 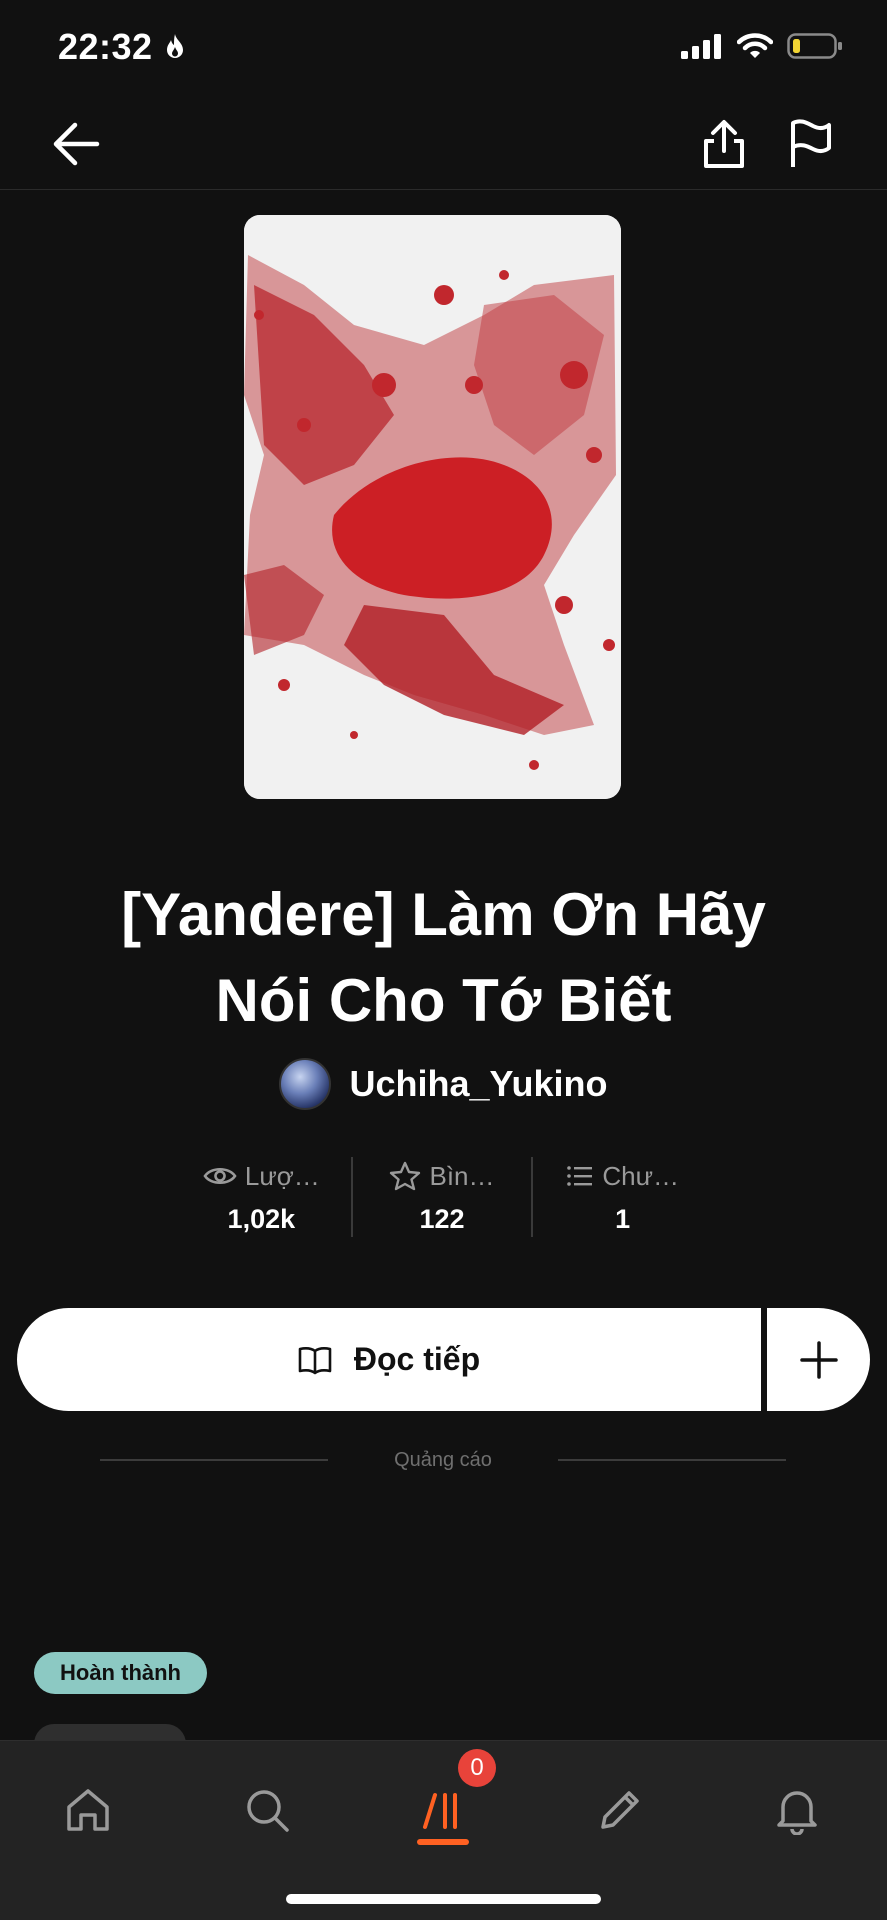 I want to click on stat-reads-value: 1,02k, so click(x=261, y=1218).